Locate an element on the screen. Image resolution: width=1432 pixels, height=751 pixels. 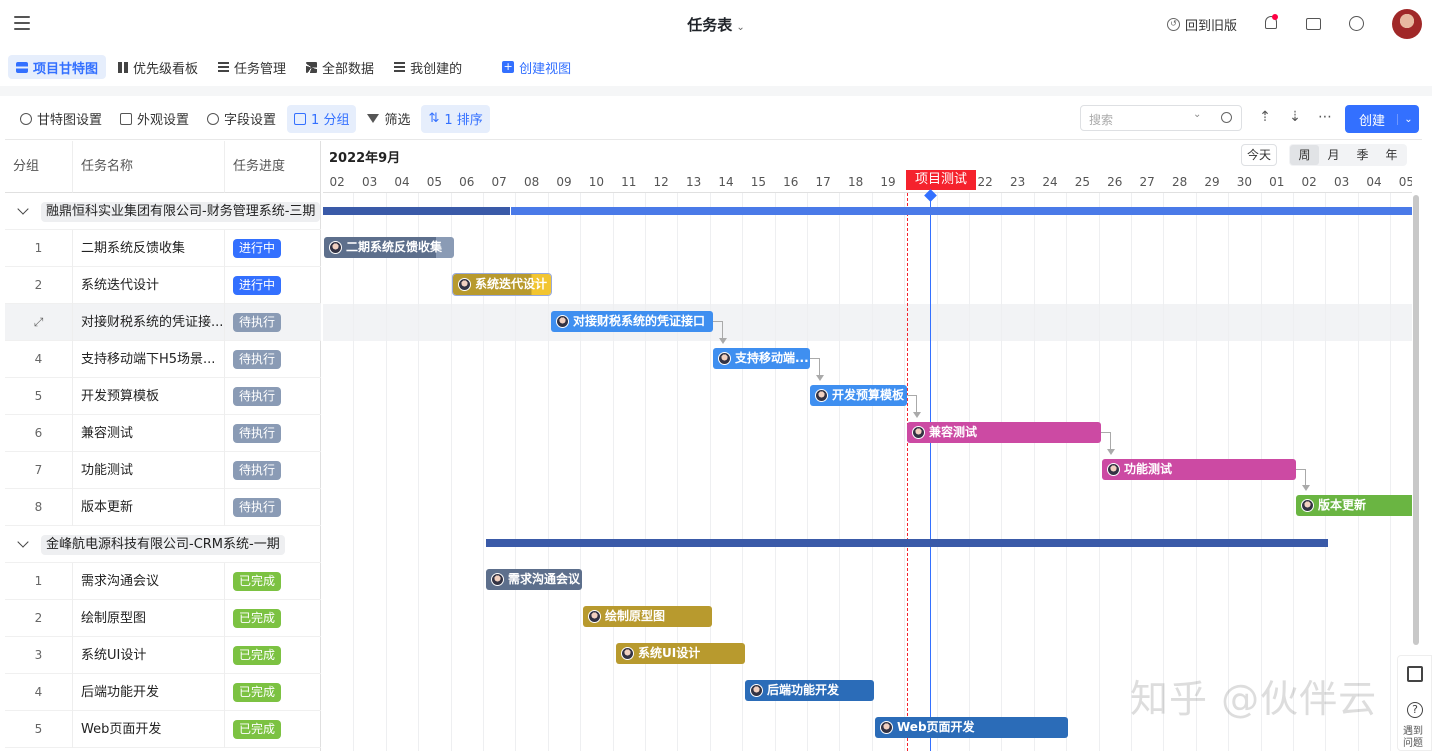
tab-gantt: 项目甘特图 is located at coordinates (57, 67).